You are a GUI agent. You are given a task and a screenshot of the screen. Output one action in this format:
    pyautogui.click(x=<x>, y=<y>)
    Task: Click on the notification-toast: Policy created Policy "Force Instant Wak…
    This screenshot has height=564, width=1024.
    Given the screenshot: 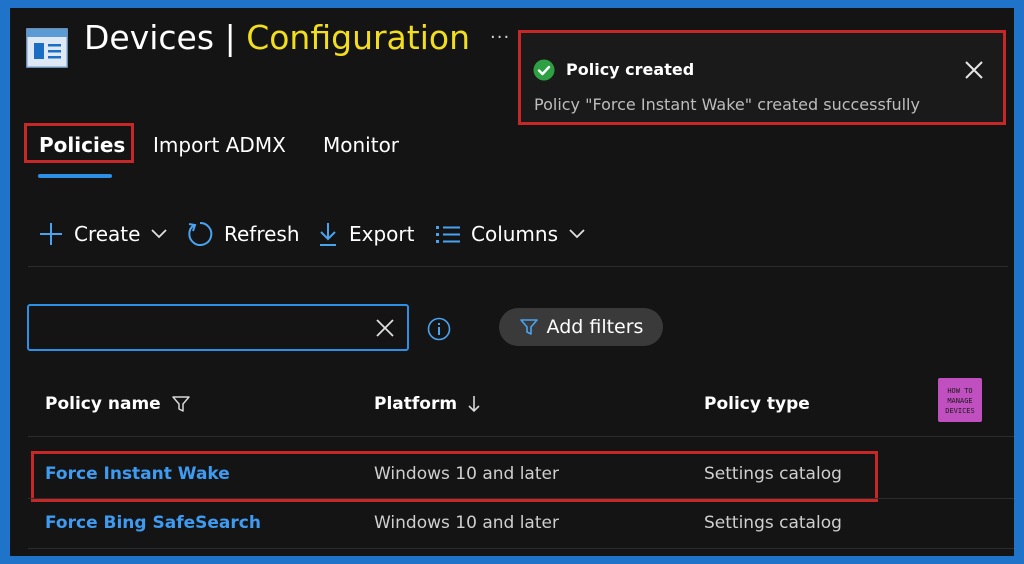 What is the action you would take?
    pyautogui.click(x=762, y=77)
    